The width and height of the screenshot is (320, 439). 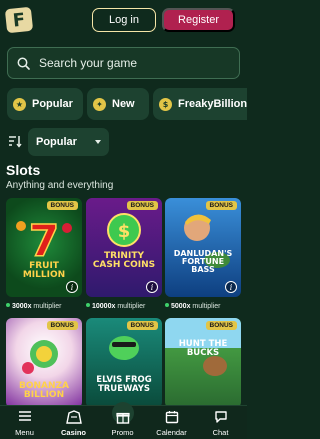 I want to click on chip-new: ✦ New, so click(x=118, y=104).